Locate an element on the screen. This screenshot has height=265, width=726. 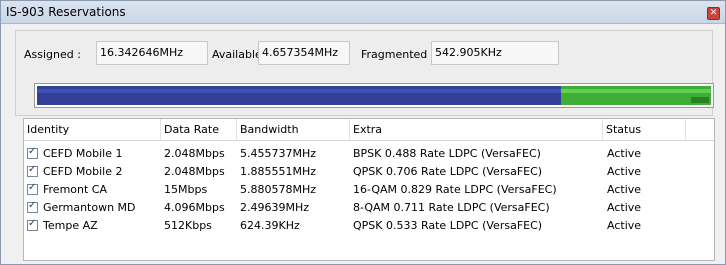
extra-cell: QPSK 0.533 Rate LDPC (VersaFEC) is located at coordinates (448, 225).